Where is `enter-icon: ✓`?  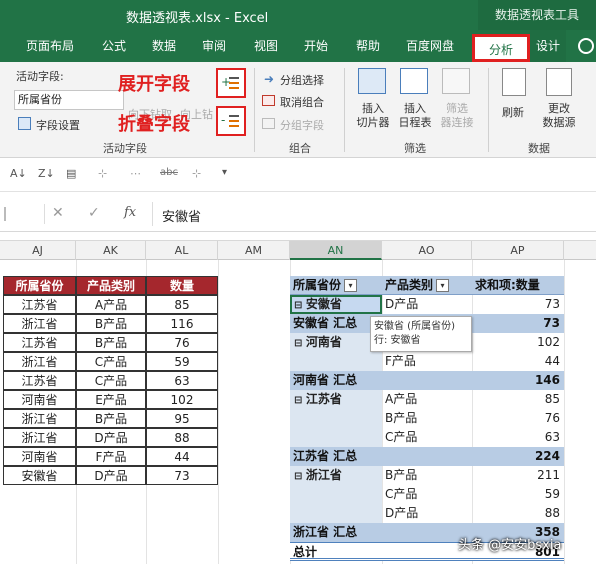 enter-icon: ✓ is located at coordinates (94, 213).